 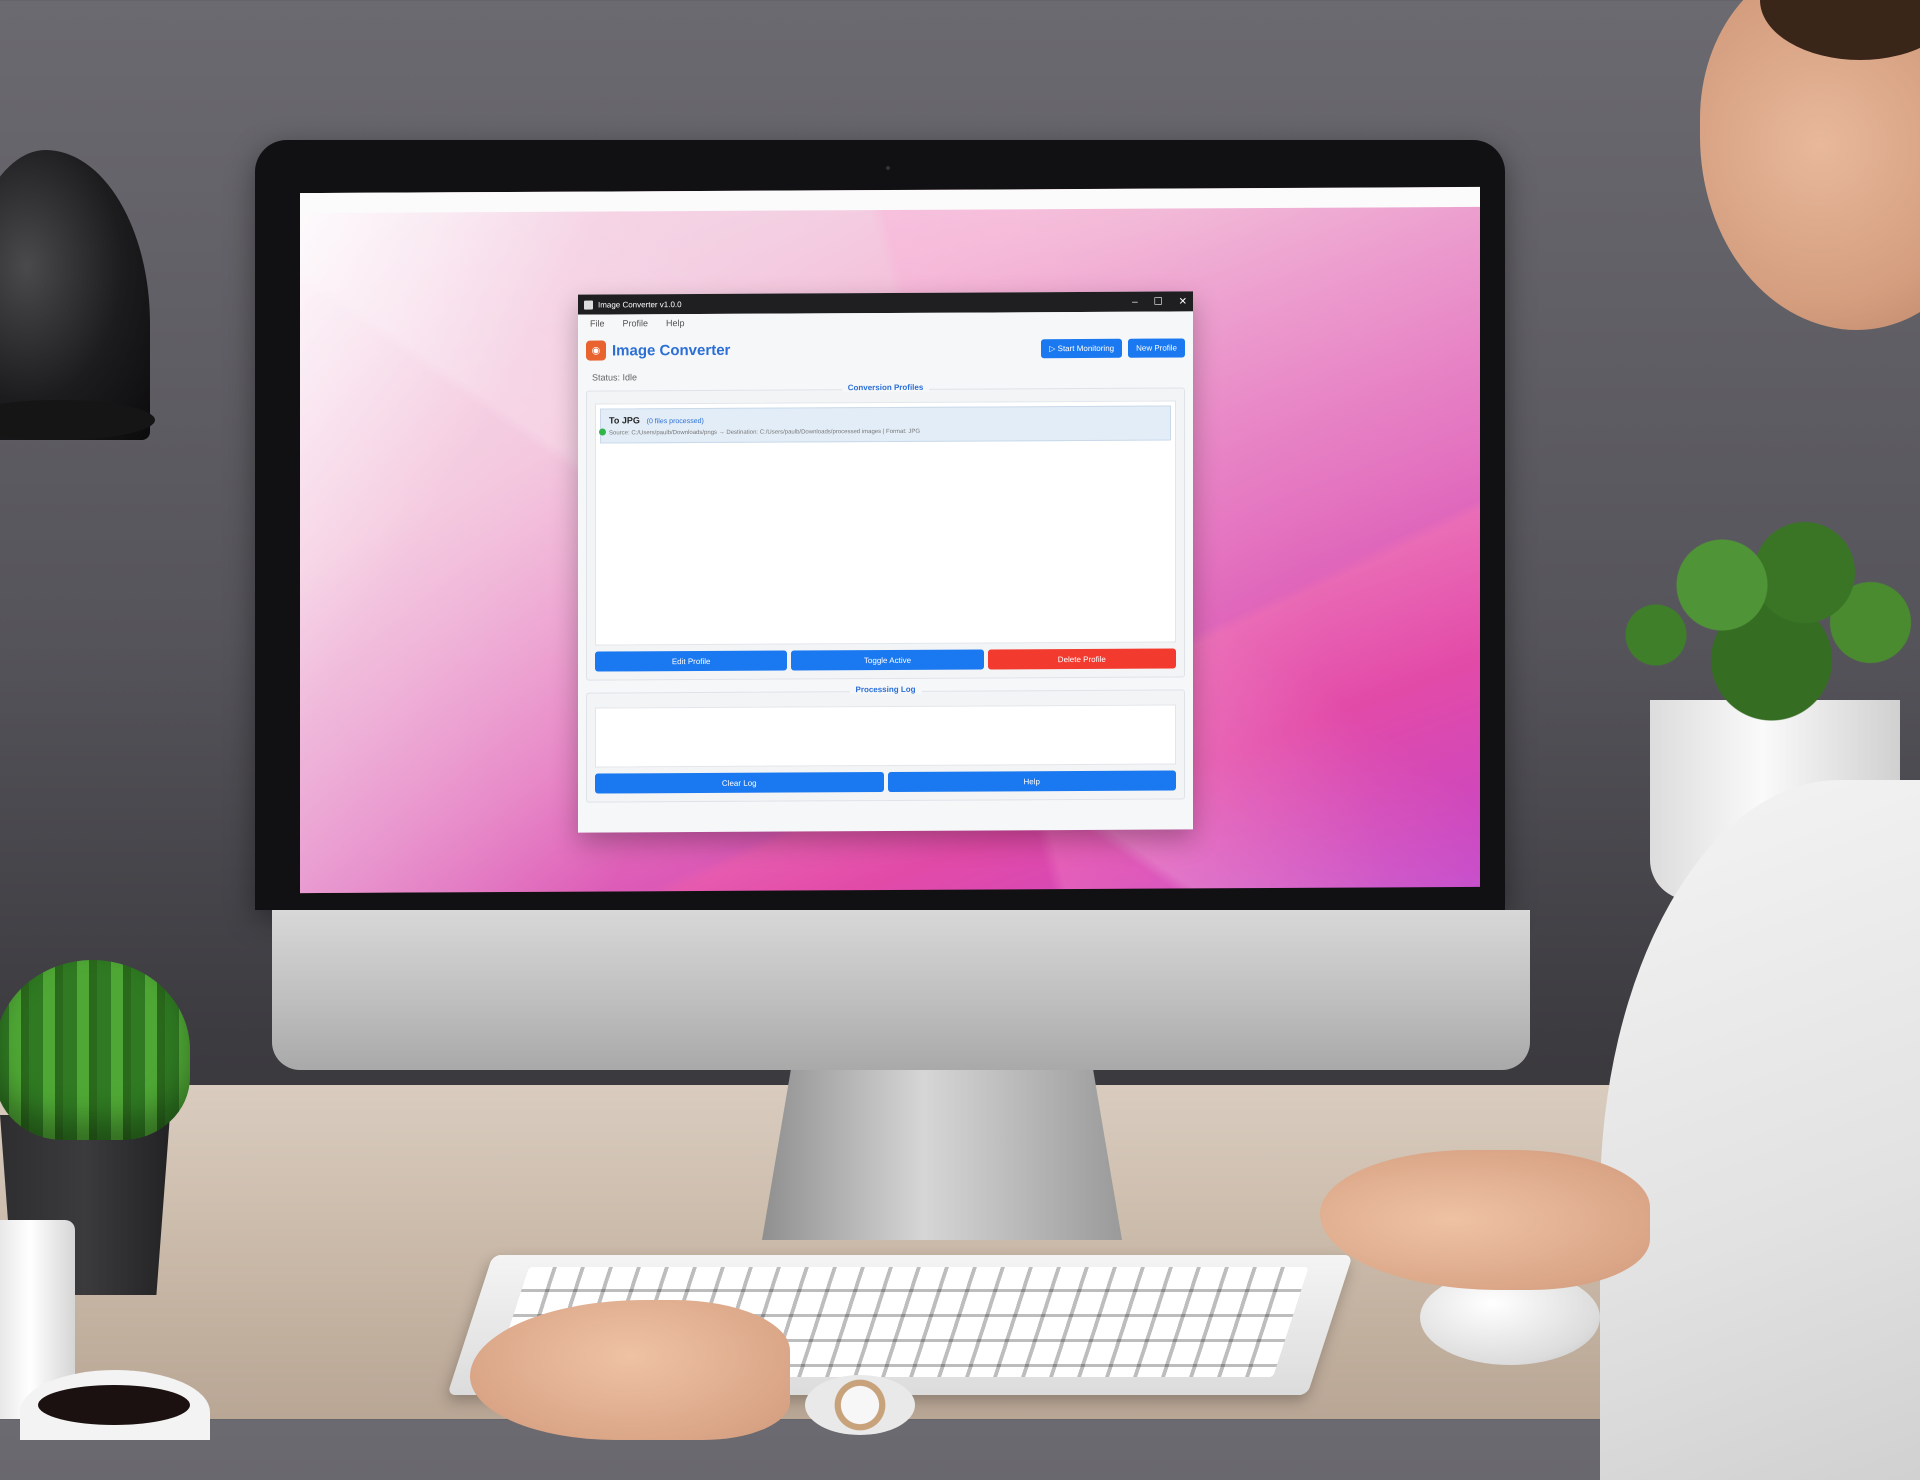 I want to click on start-monitoring-button: ▷ Start Monitoring, so click(x=1082, y=348).